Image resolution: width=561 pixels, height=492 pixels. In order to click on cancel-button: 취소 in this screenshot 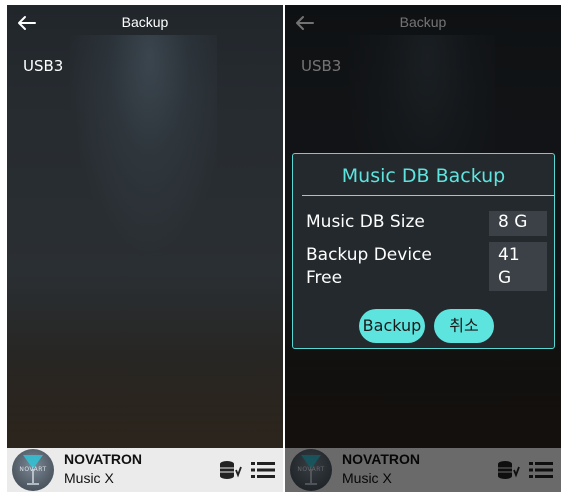, I will do `click(464, 326)`.